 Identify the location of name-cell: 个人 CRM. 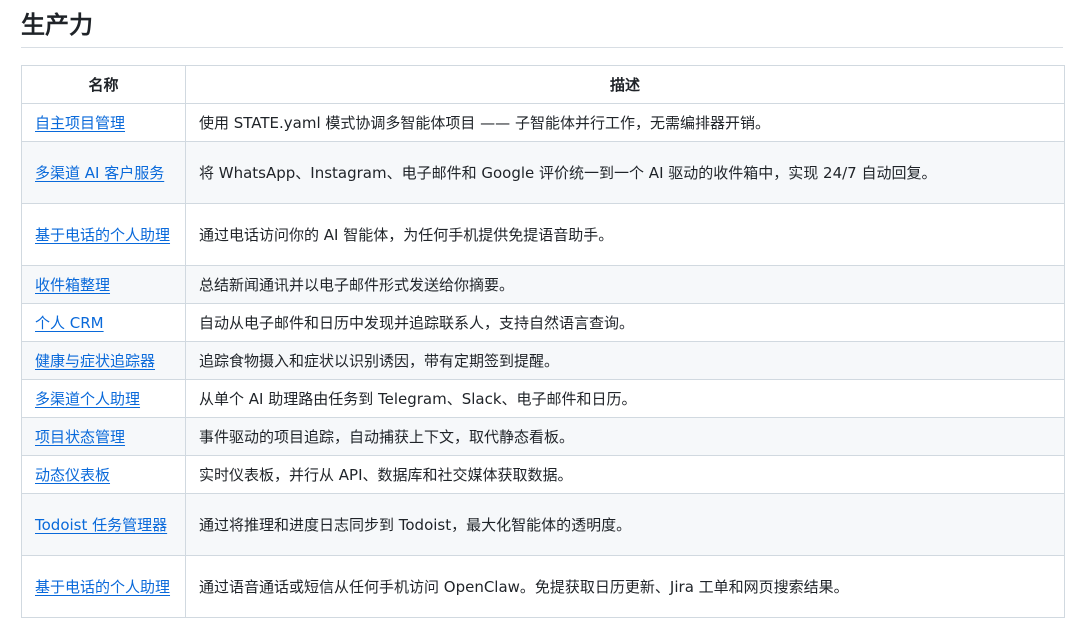
(103, 322).